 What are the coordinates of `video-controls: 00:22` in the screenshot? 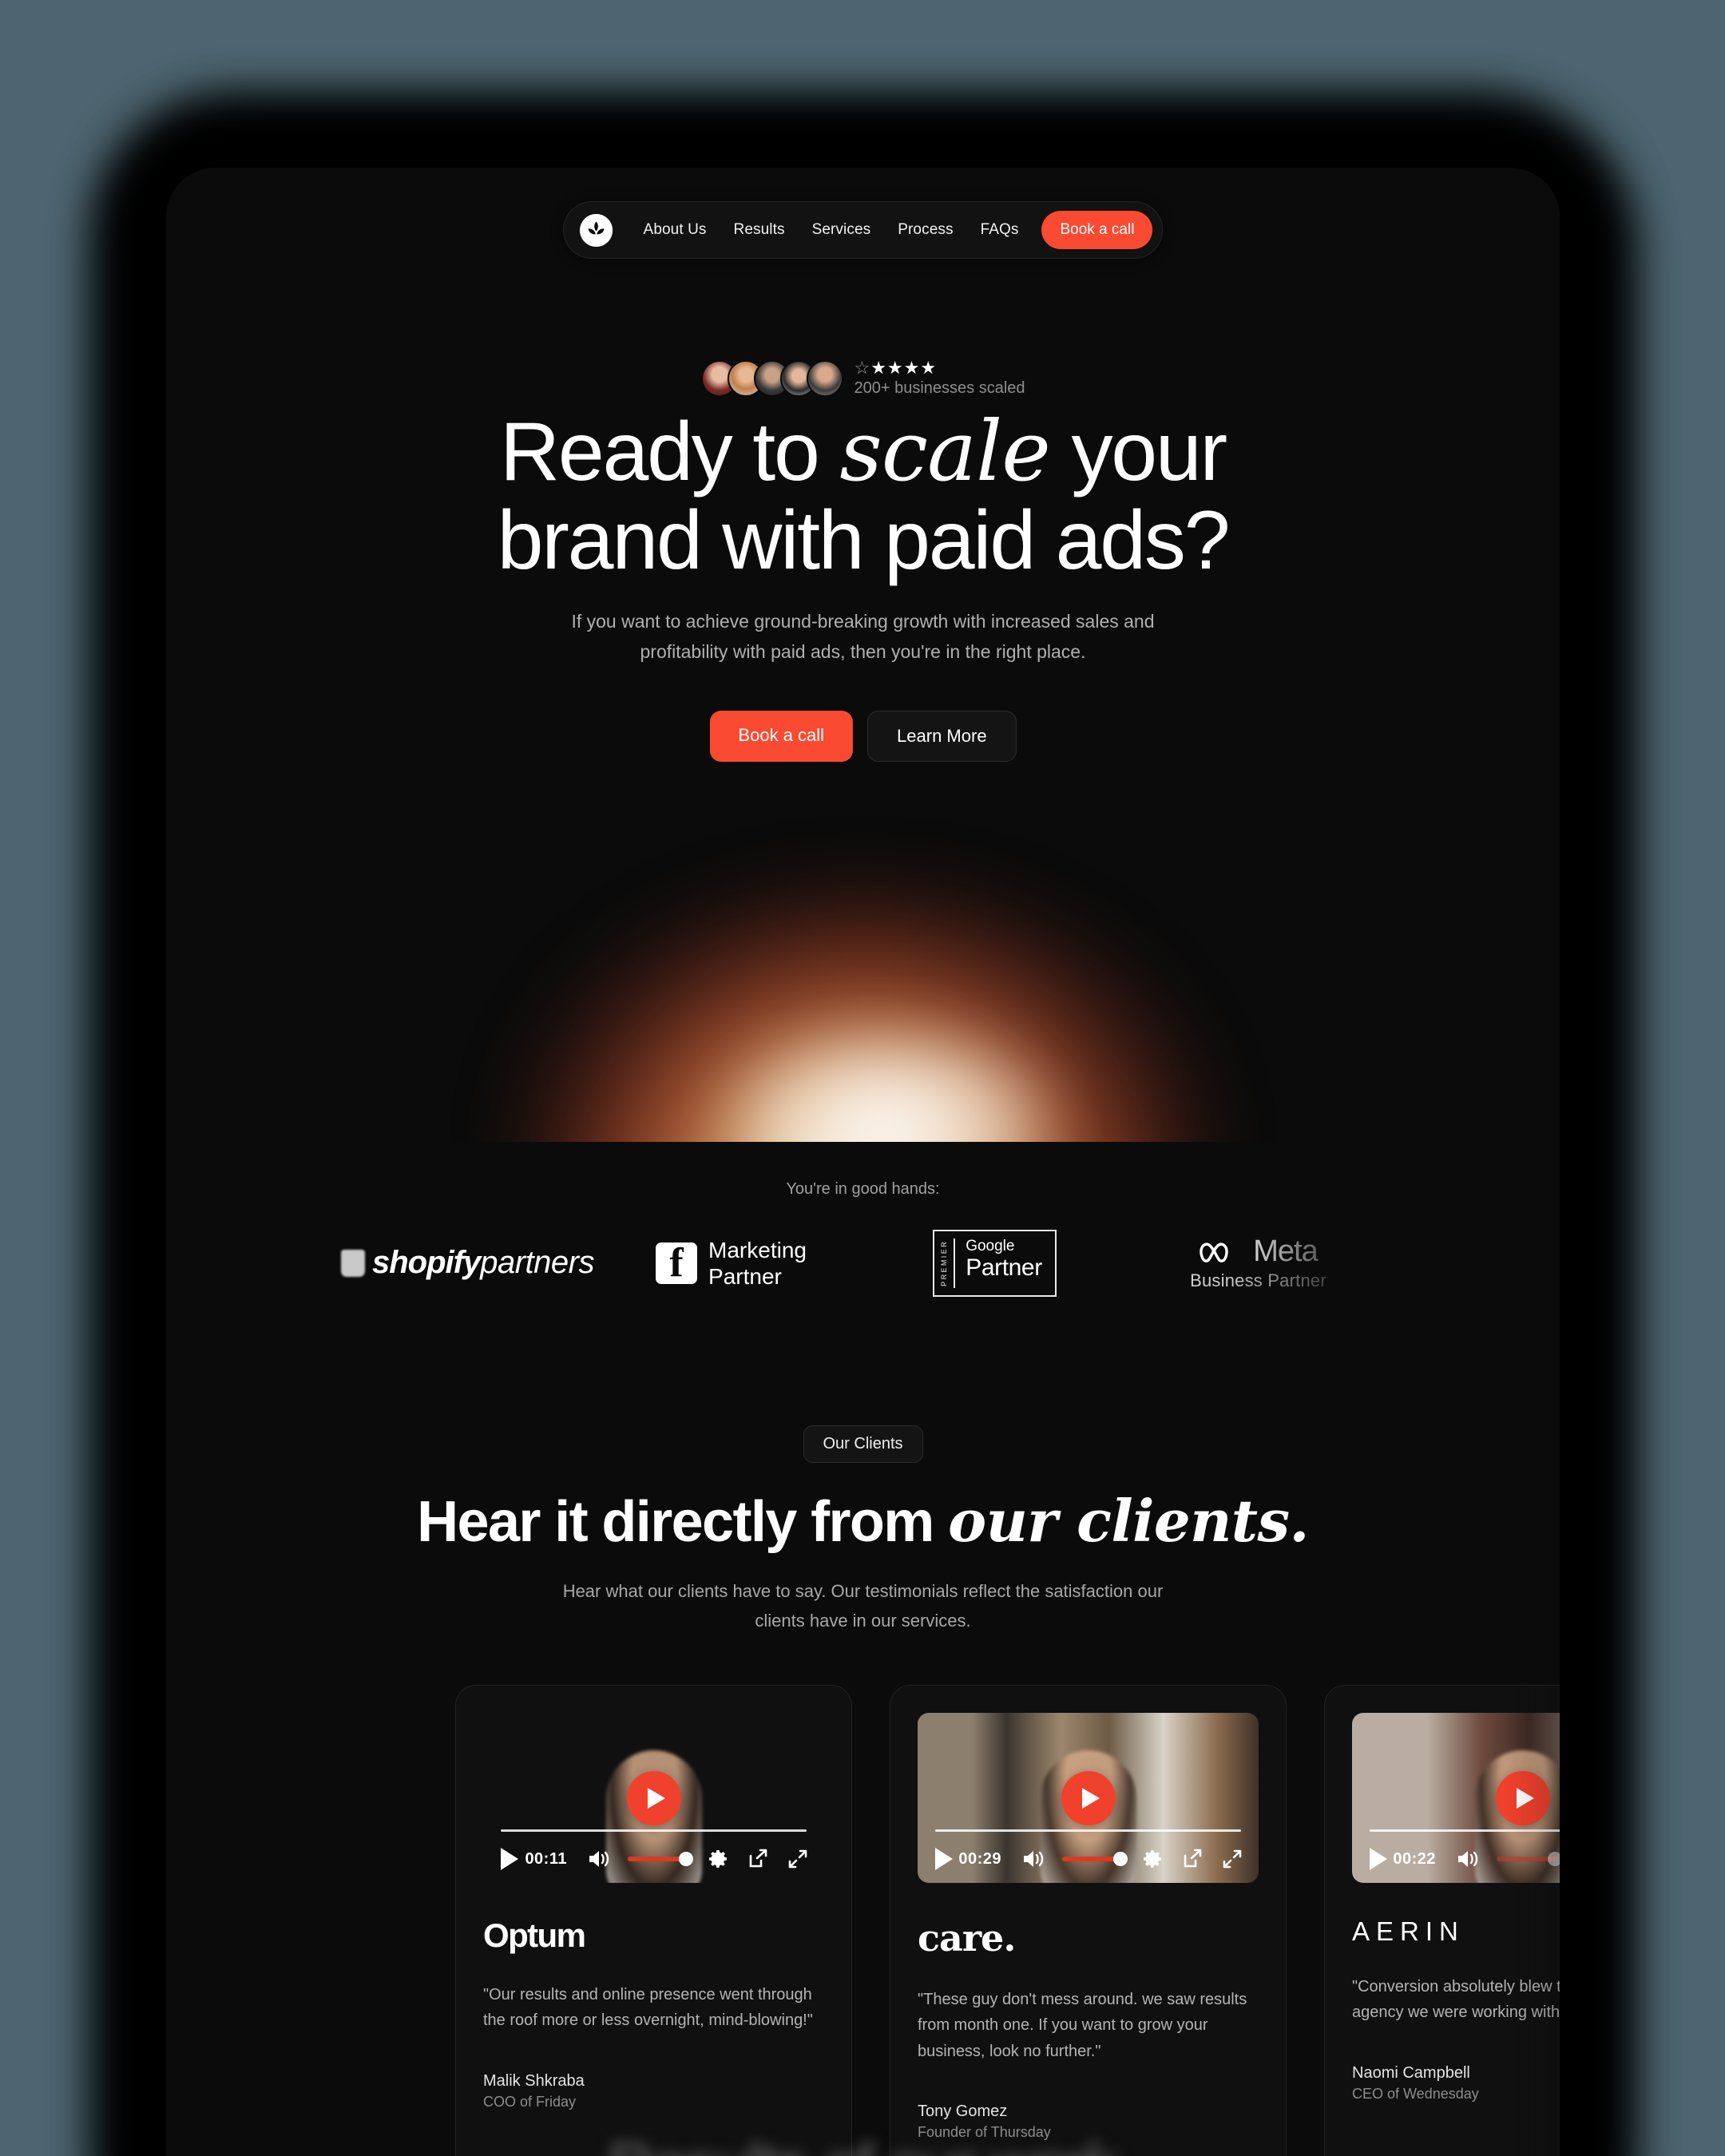 It's located at (1465, 1859).